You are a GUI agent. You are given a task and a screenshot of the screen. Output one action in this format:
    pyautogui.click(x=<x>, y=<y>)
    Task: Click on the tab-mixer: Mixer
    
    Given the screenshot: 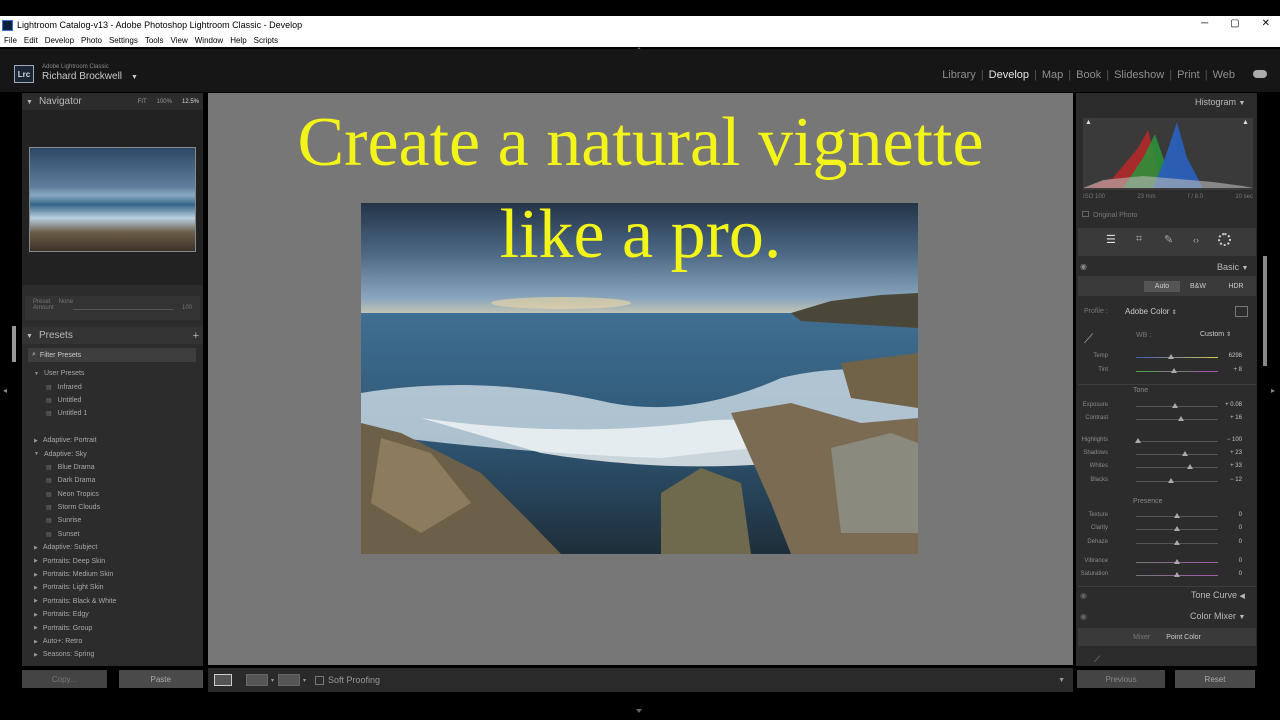 What is the action you would take?
    pyautogui.click(x=1141, y=637)
    